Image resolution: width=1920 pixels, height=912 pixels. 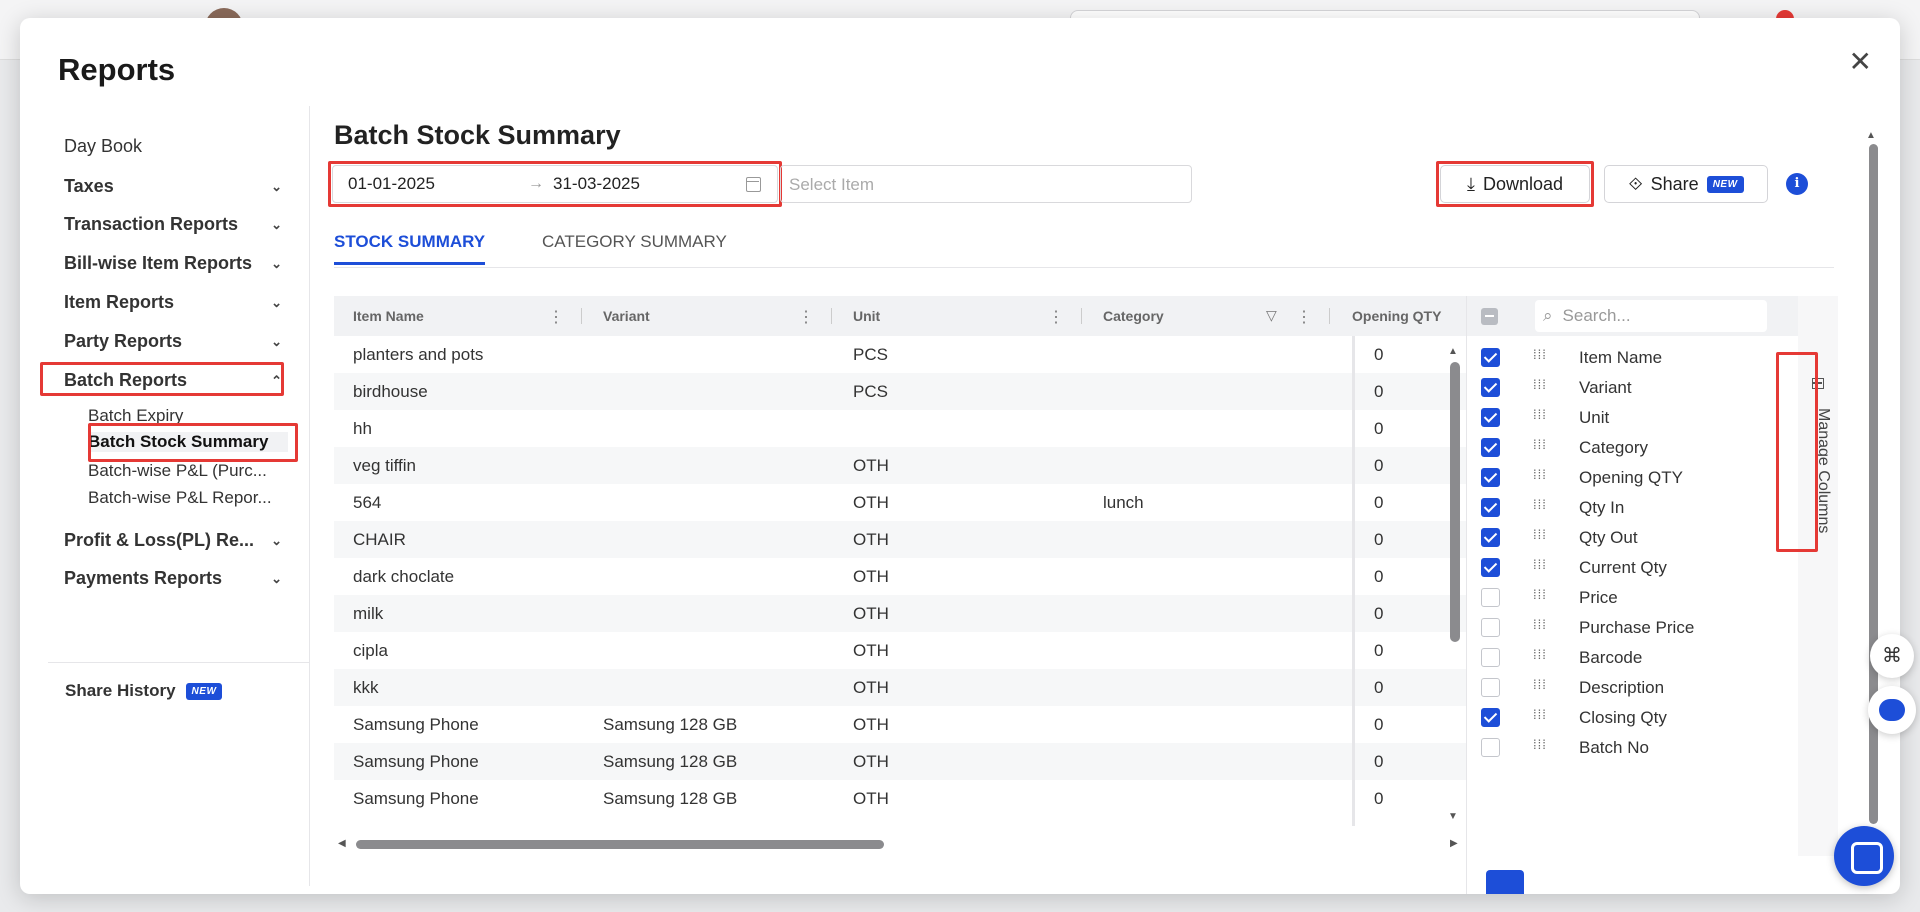 I want to click on sidebar-item-bill-wise-item-reports: Bill-wise Item Reports ⌄, so click(x=178, y=263).